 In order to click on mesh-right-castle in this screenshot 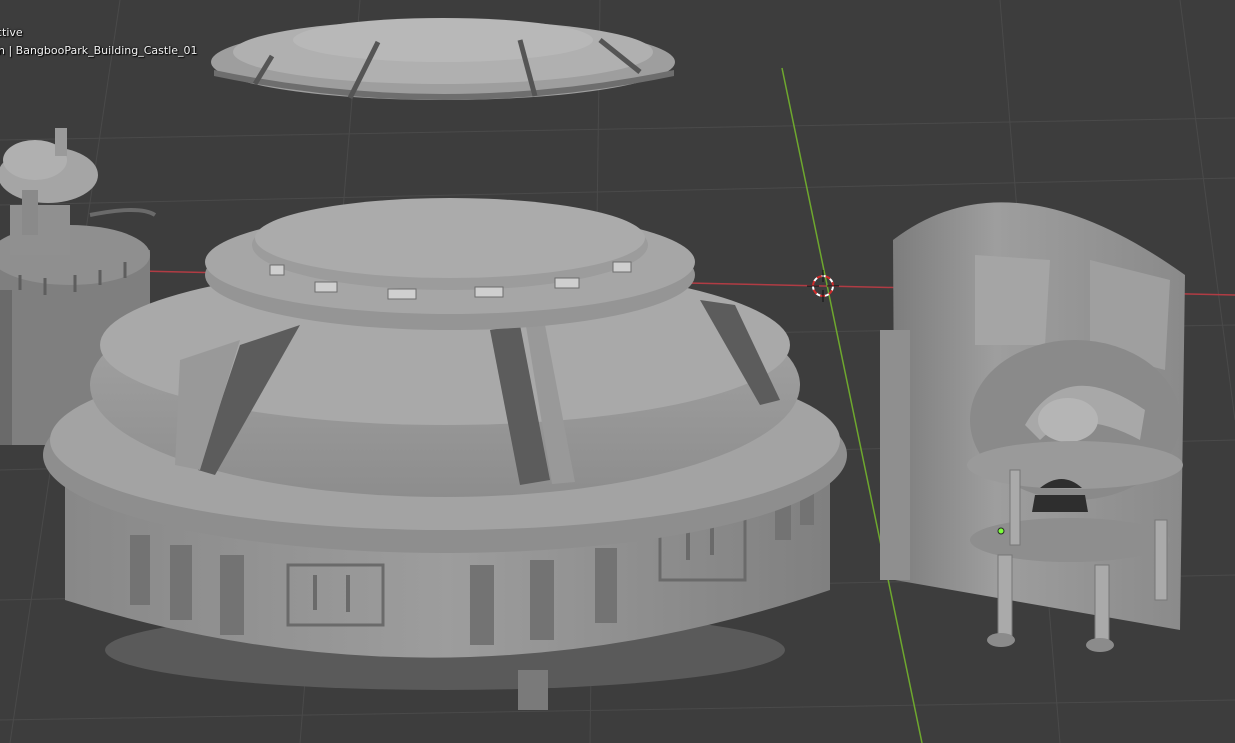, I will do `click(1032, 427)`.